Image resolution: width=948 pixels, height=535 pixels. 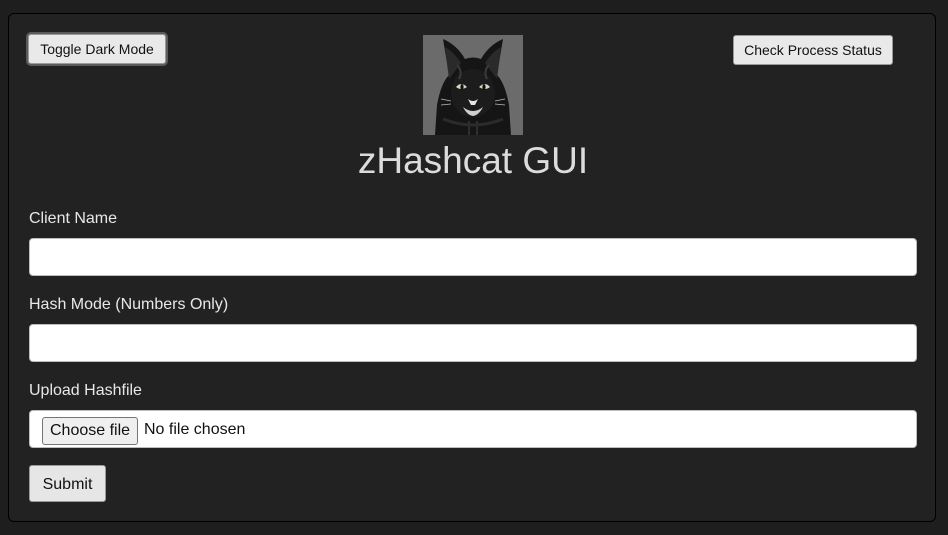 What do you see at coordinates (813, 50) in the screenshot?
I see `check-process-status-button: Check Process Status` at bounding box center [813, 50].